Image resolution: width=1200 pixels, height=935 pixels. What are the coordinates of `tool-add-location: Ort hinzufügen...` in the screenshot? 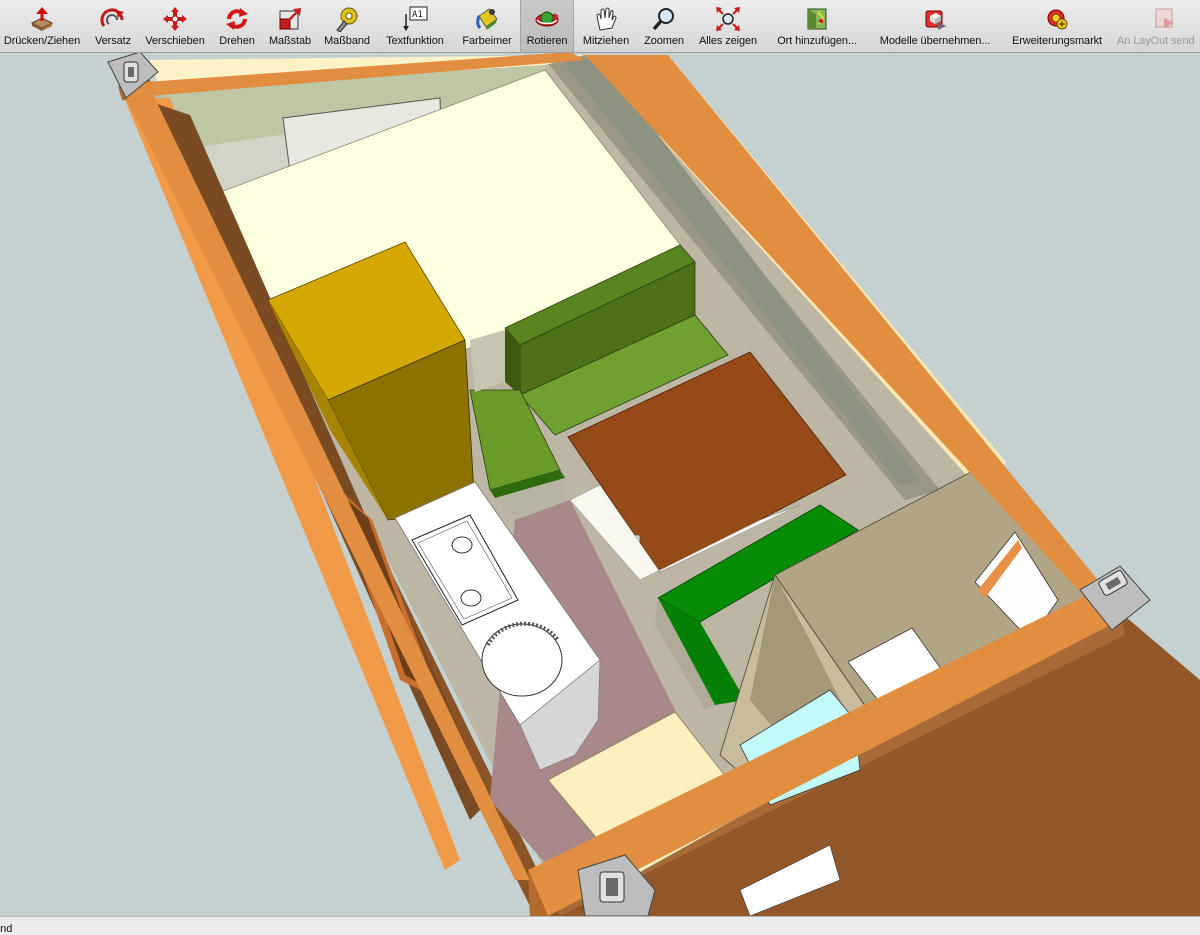 It's located at (817, 26).